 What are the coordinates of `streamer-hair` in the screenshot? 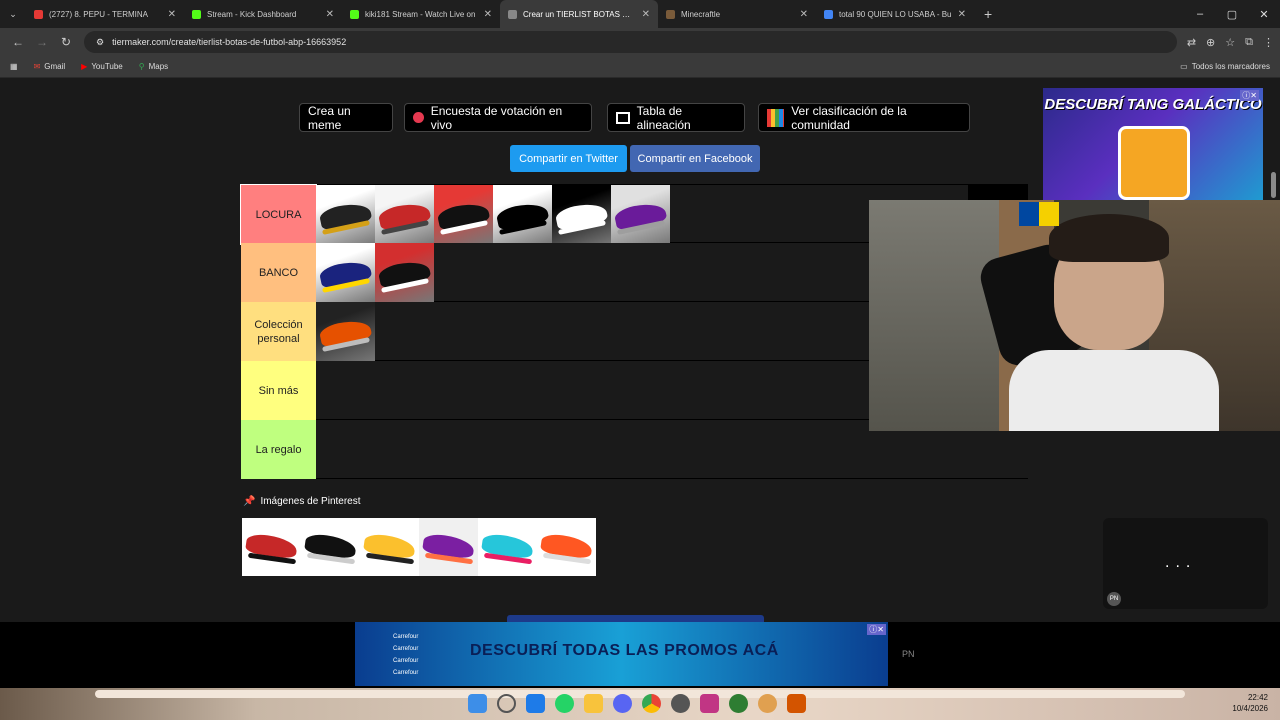 It's located at (1109, 238).